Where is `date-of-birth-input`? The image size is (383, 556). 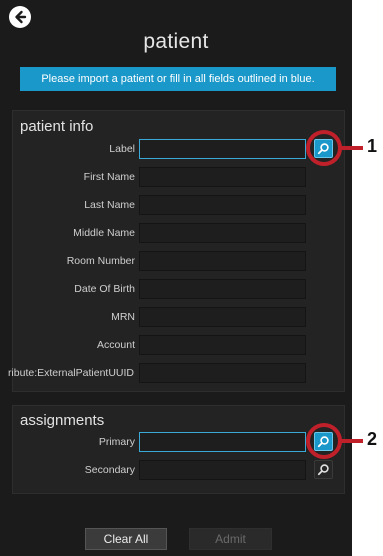
date-of-birth-input is located at coordinates (222, 289).